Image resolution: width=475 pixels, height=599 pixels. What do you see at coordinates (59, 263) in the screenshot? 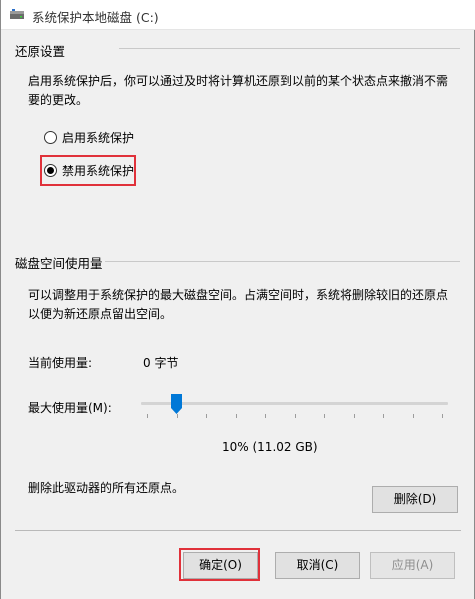
I see `disk-usage-label: 磁盘空间使用量` at bounding box center [59, 263].